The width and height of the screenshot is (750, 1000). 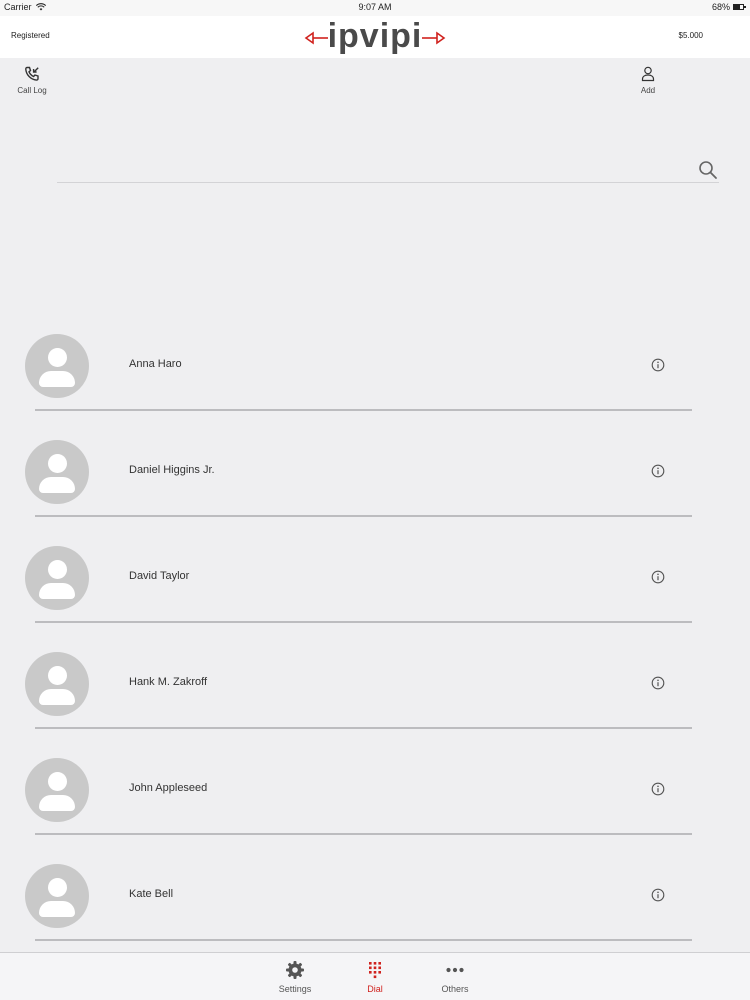 I want to click on contact-name: Daniel Higgins Jr., so click(x=172, y=470).